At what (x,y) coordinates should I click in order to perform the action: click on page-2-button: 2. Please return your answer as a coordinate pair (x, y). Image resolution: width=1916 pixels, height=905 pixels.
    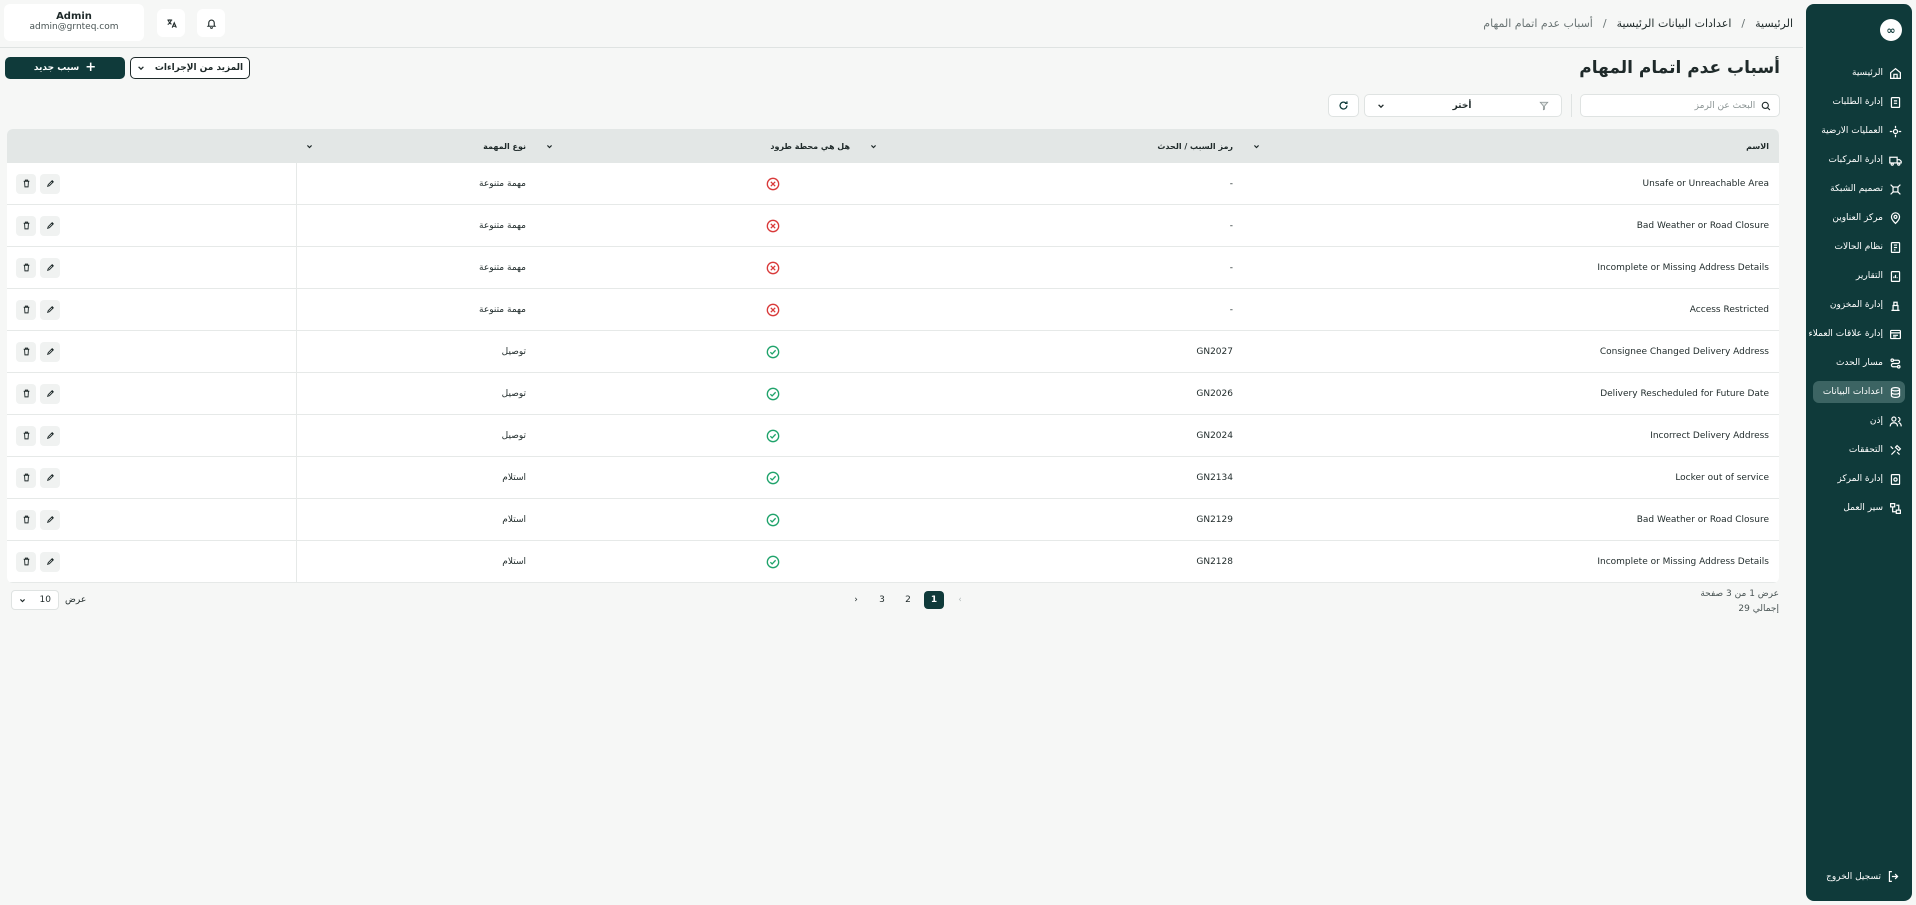
    Looking at the image, I should click on (908, 600).